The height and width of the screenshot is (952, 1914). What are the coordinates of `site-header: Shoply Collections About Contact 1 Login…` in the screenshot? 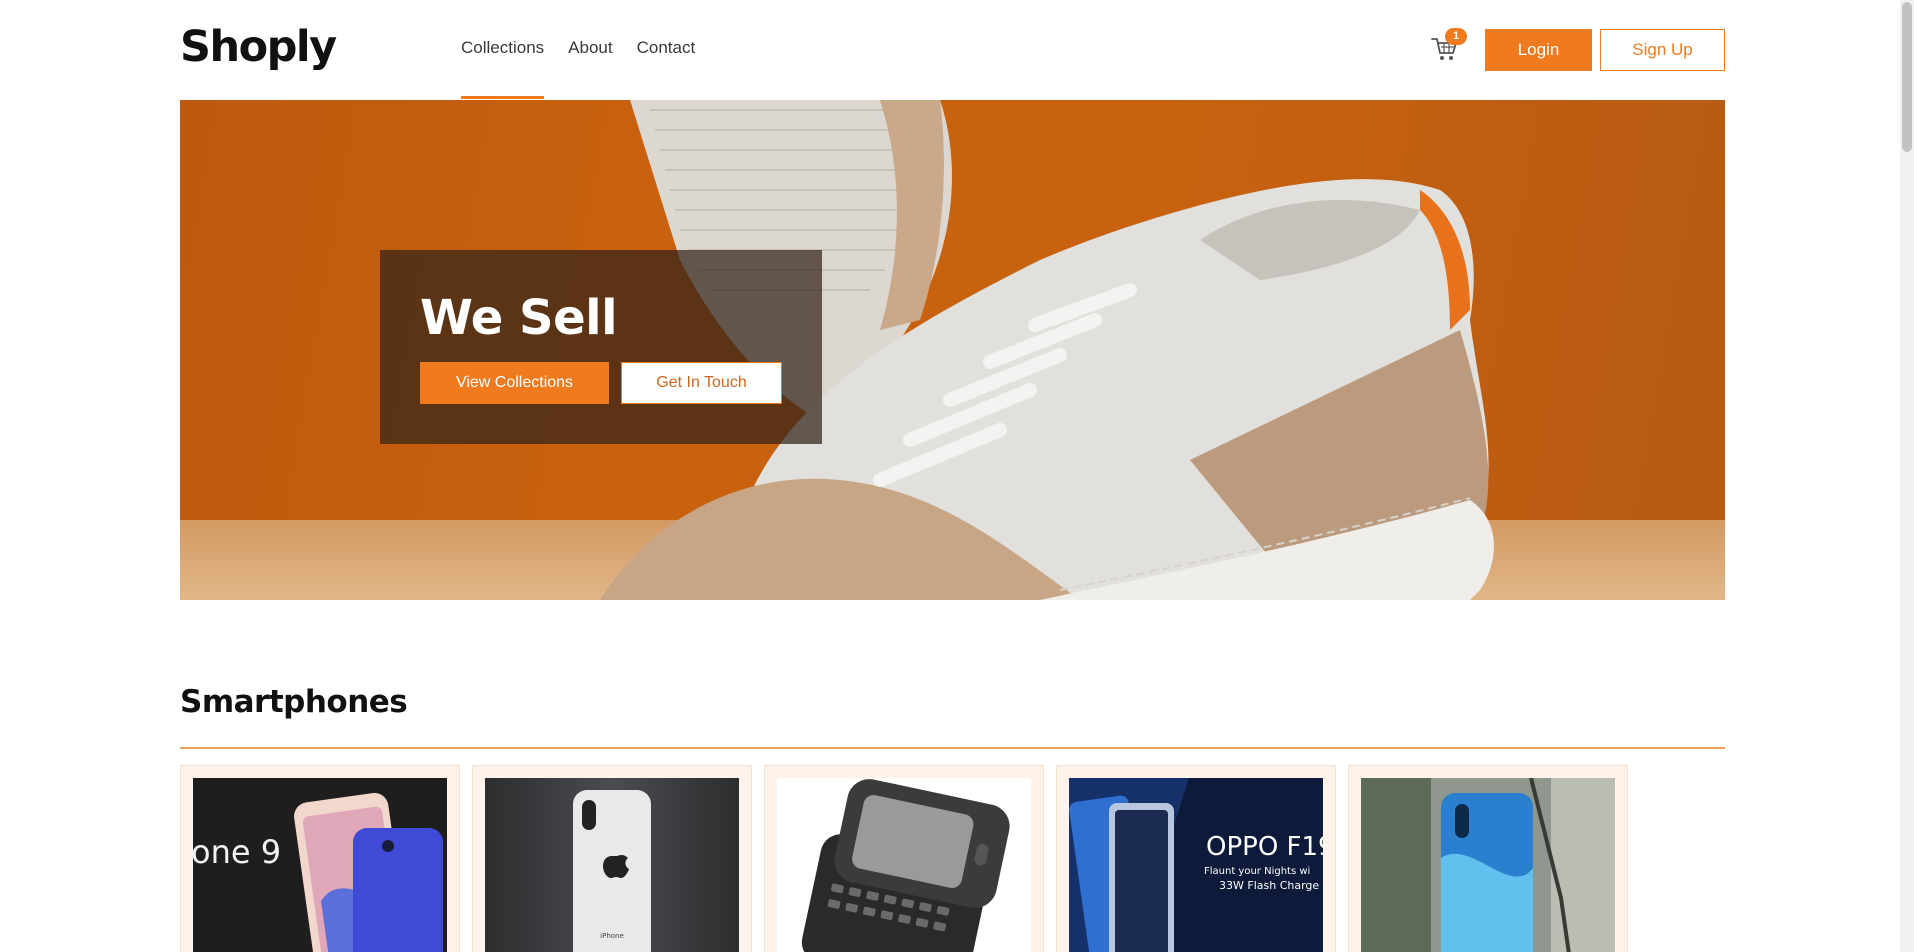 It's located at (957, 50).